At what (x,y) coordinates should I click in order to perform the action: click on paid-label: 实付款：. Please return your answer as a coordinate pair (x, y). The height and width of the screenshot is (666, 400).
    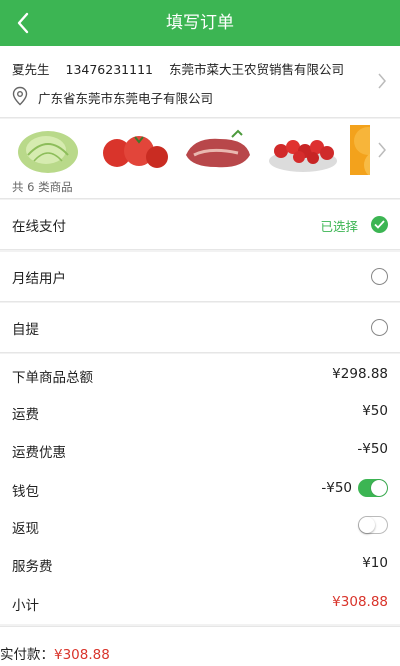
    Looking at the image, I should click on (27, 655).